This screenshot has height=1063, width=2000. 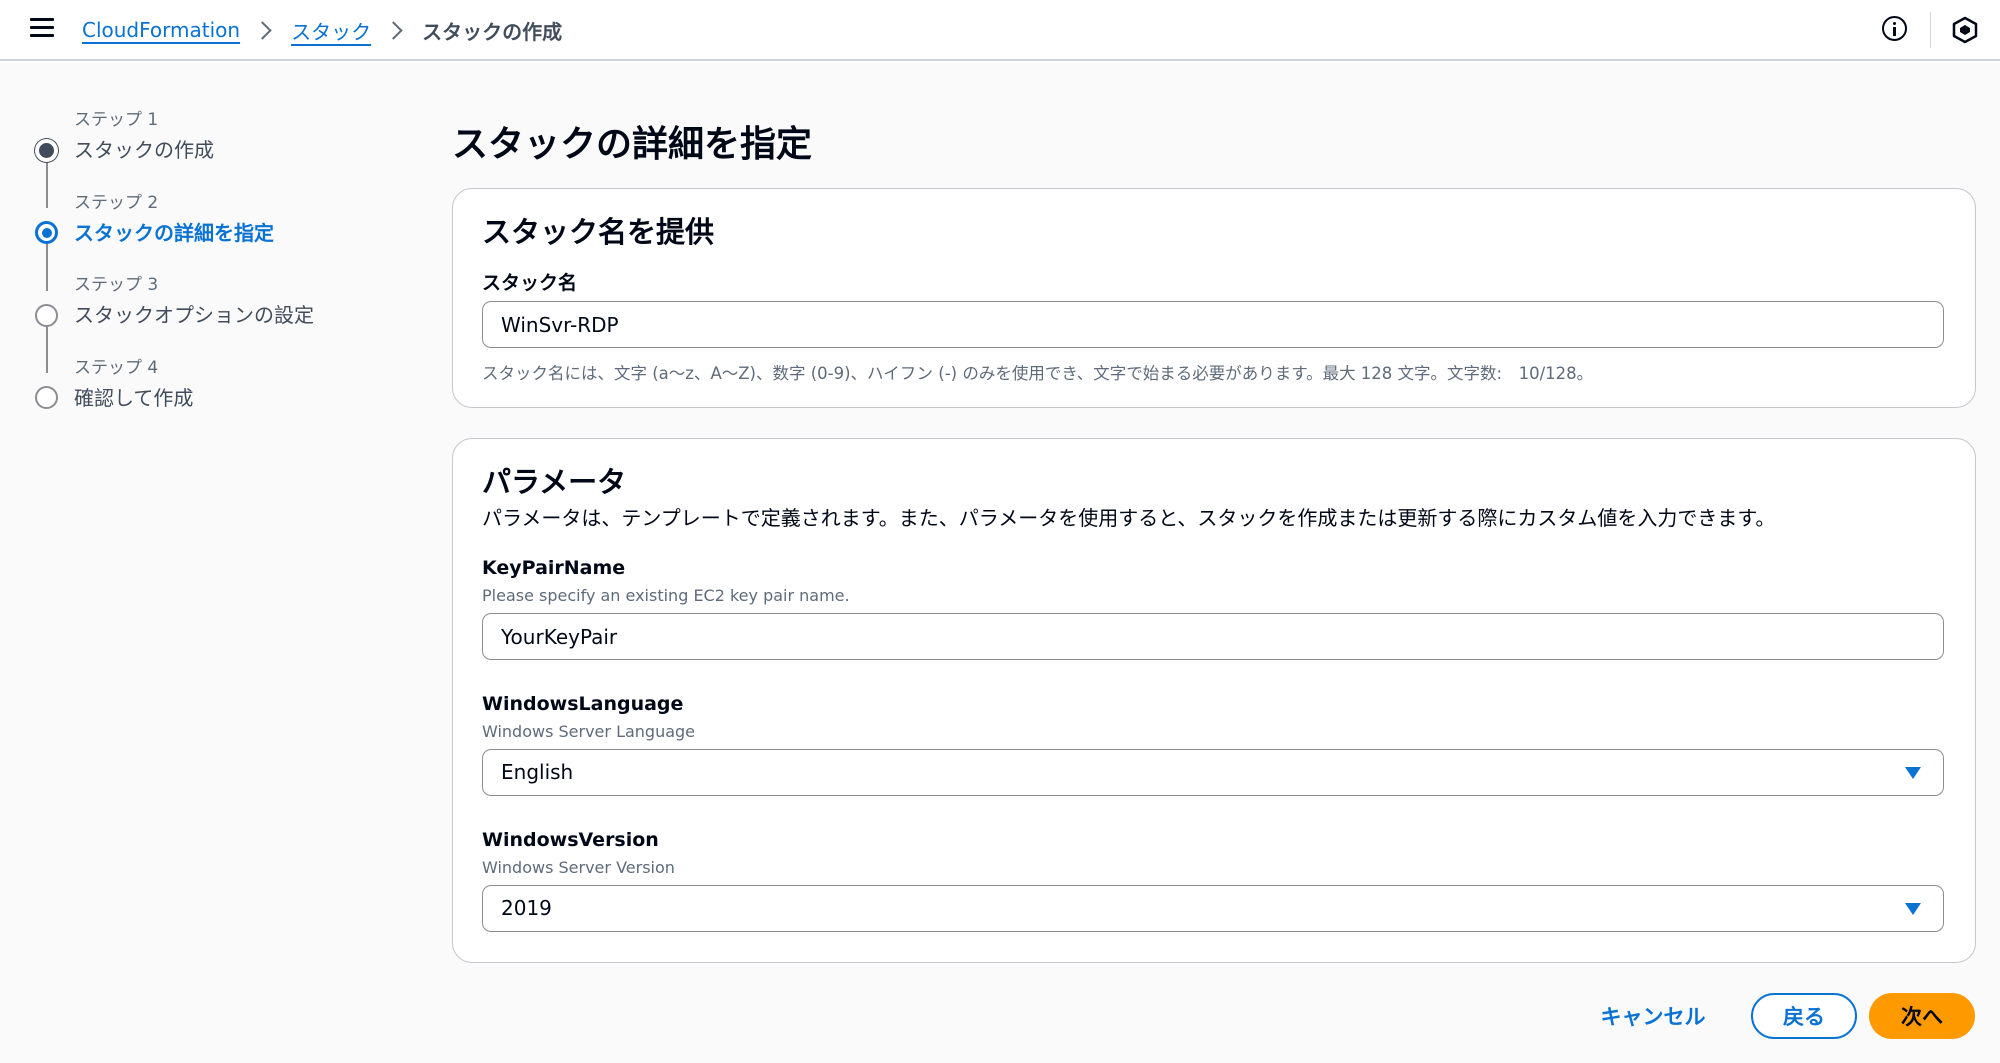 What do you see at coordinates (1213, 908) in the screenshot?
I see `windowsversion-select: 2019` at bounding box center [1213, 908].